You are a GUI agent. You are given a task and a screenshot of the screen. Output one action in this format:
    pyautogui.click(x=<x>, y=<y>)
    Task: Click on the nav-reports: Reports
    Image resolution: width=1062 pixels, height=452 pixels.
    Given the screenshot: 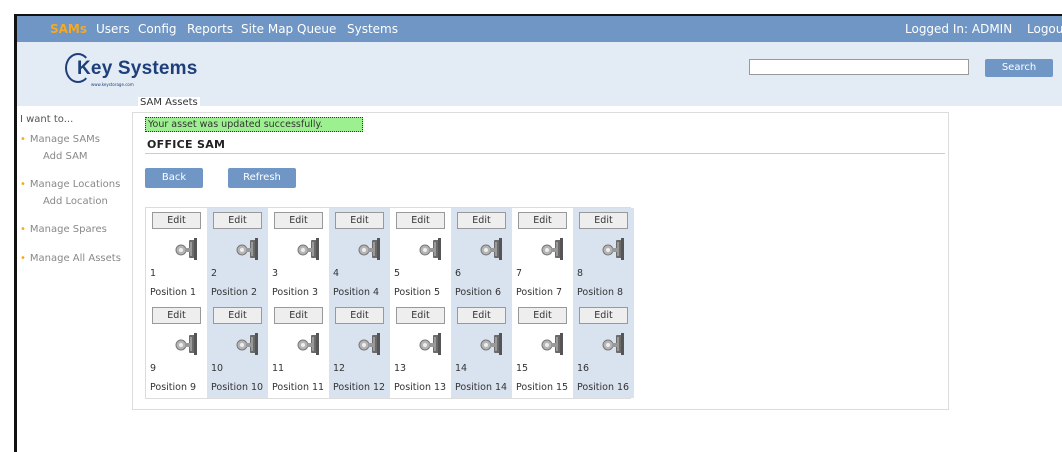 What is the action you would take?
    pyautogui.click(x=210, y=29)
    